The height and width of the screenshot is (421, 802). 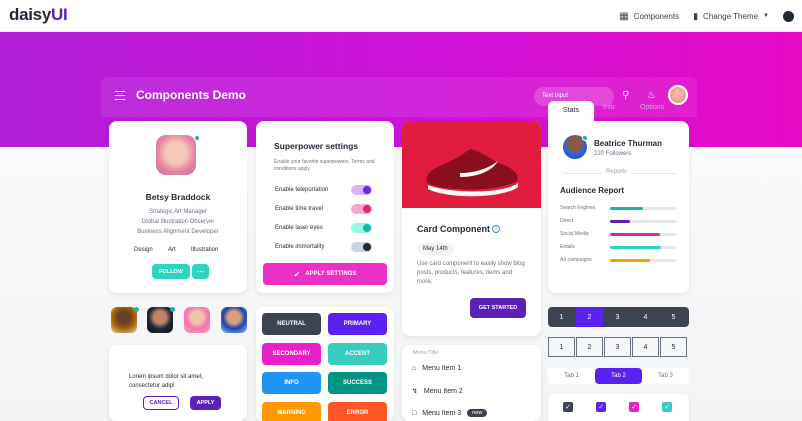 I want to click on menu-item: □ Menu Item 3 new, so click(x=450, y=413).